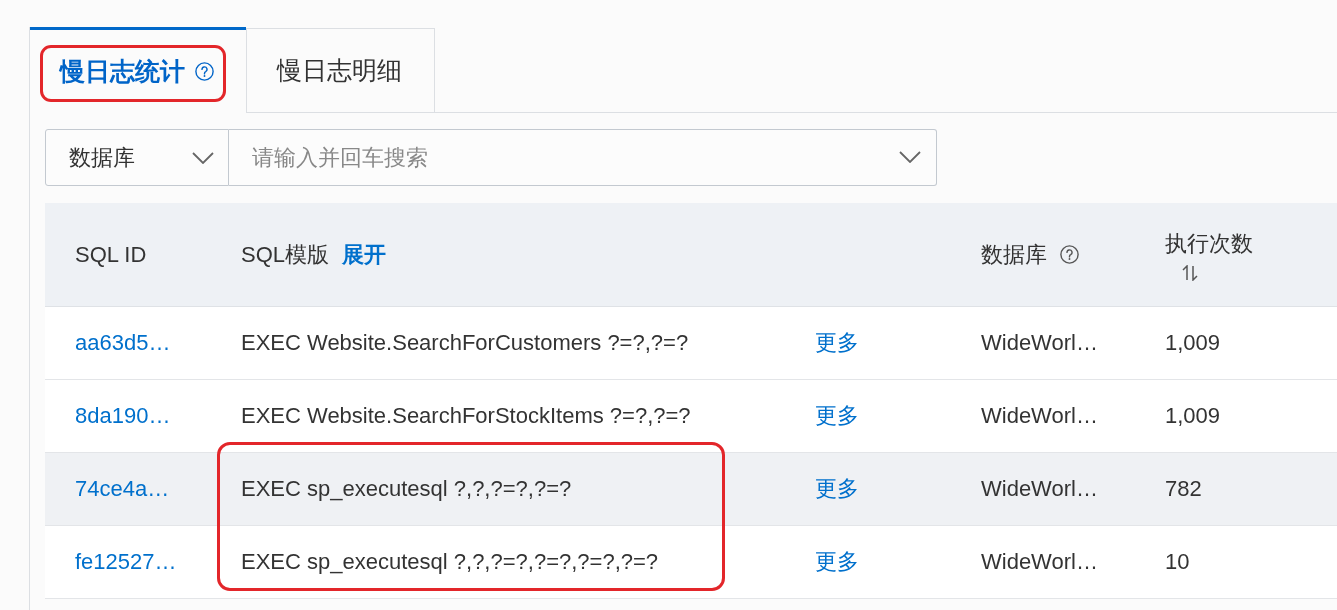 Image resolution: width=1337 pixels, height=610 pixels. What do you see at coordinates (1183, 488) in the screenshot?
I see `execution-count: 782` at bounding box center [1183, 488].